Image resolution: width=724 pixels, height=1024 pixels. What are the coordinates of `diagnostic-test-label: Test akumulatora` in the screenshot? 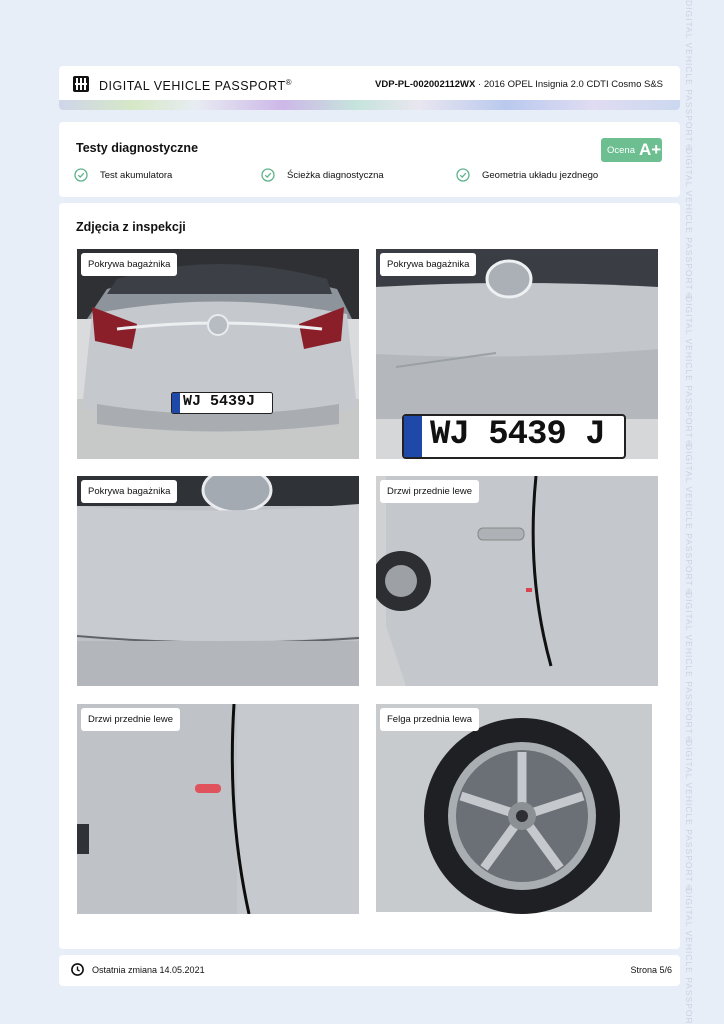 It's located at (136, 175).